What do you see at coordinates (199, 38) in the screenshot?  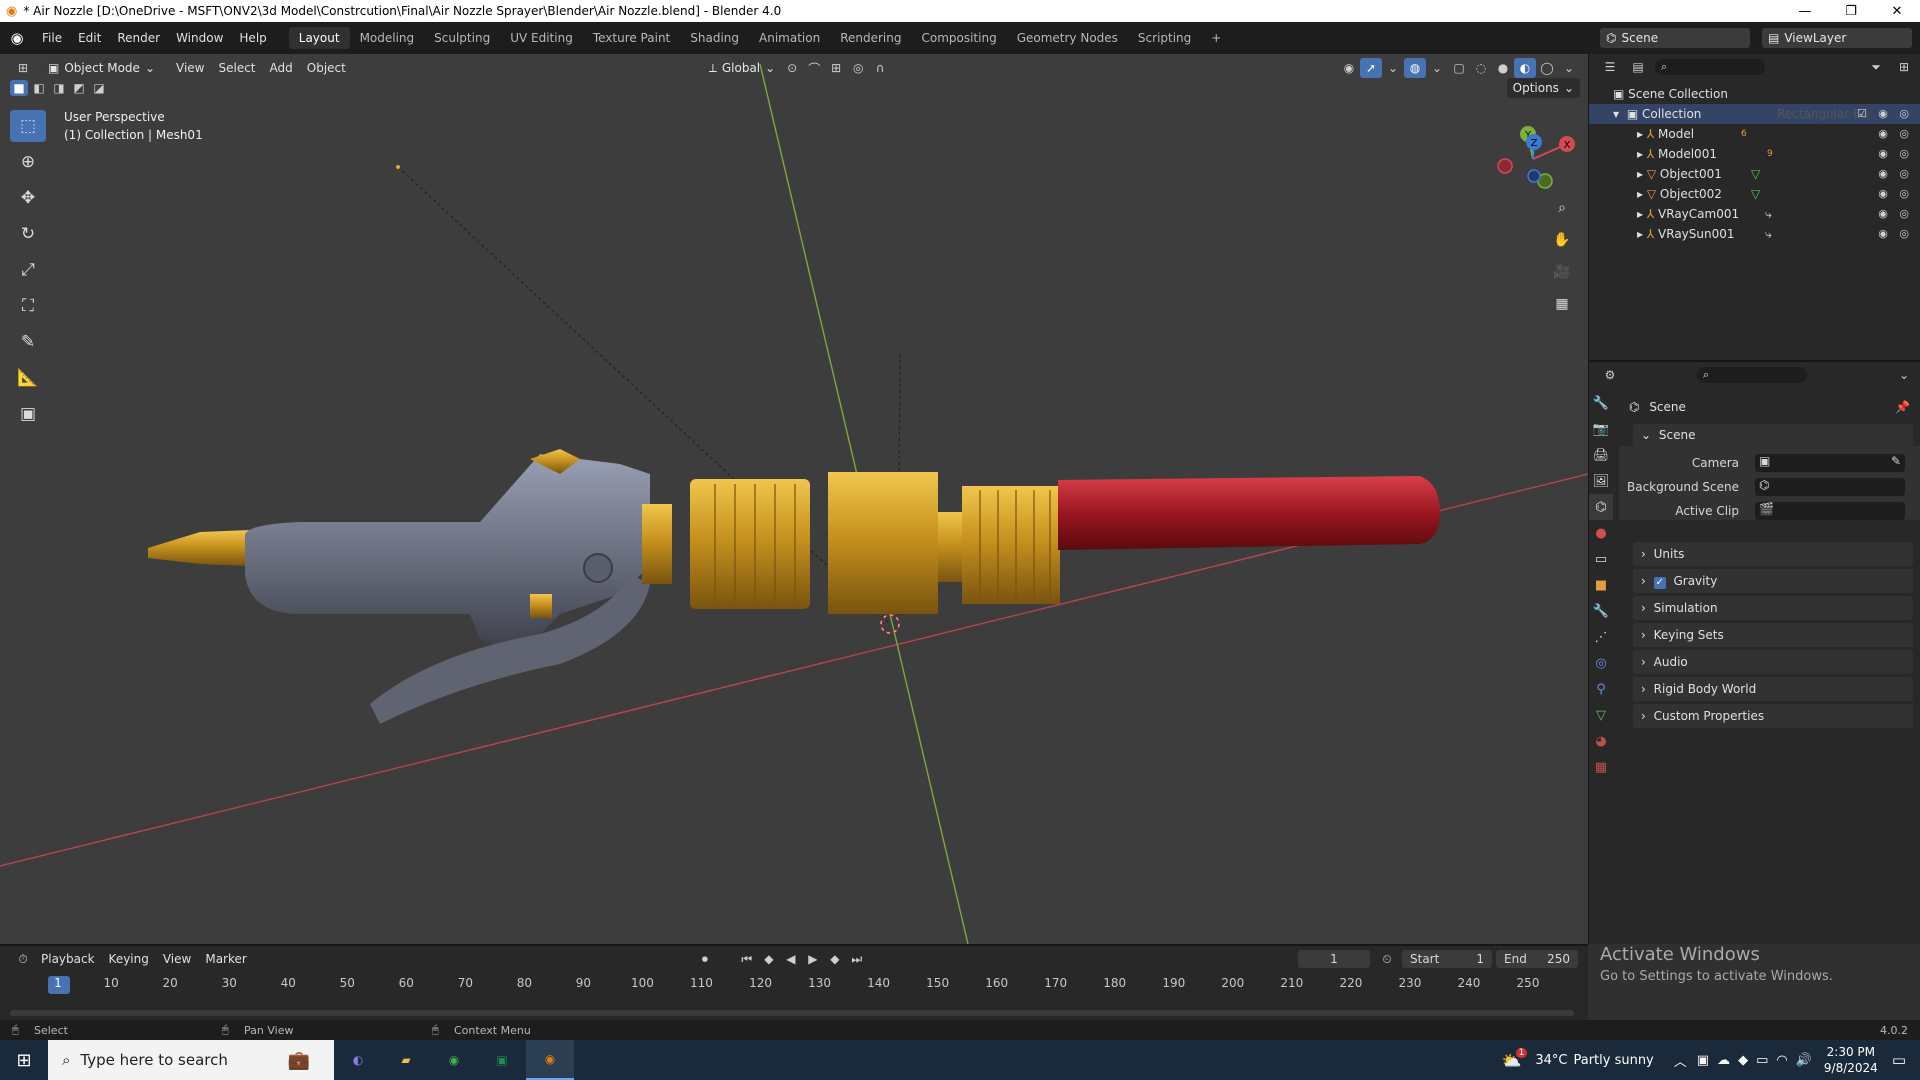 I see `menu-window: Window` at bounding box center [199, 38].